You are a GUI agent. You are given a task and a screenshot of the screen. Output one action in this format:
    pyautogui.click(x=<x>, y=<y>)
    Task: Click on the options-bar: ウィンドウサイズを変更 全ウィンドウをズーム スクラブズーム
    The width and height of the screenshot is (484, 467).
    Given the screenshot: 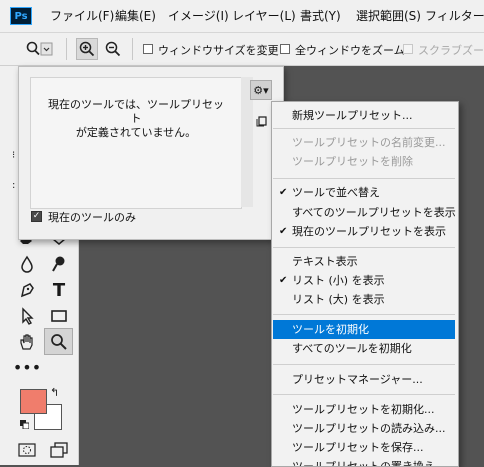 What is the action you would take?
    pyautogui.click(x=242, y=49)
    